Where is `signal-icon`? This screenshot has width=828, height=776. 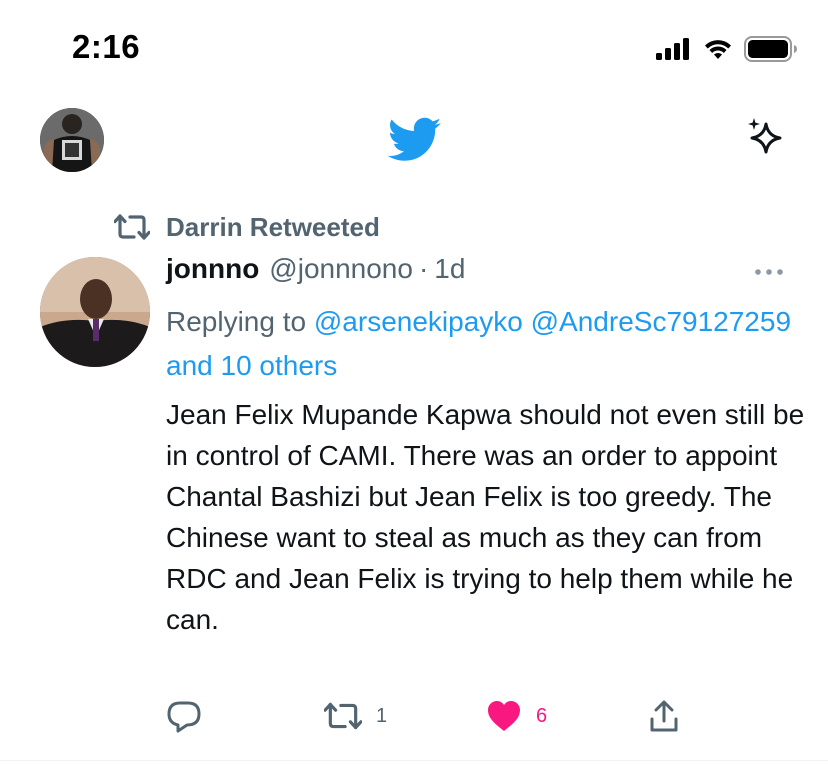
signal-icon is located at coordinates (672, 49).